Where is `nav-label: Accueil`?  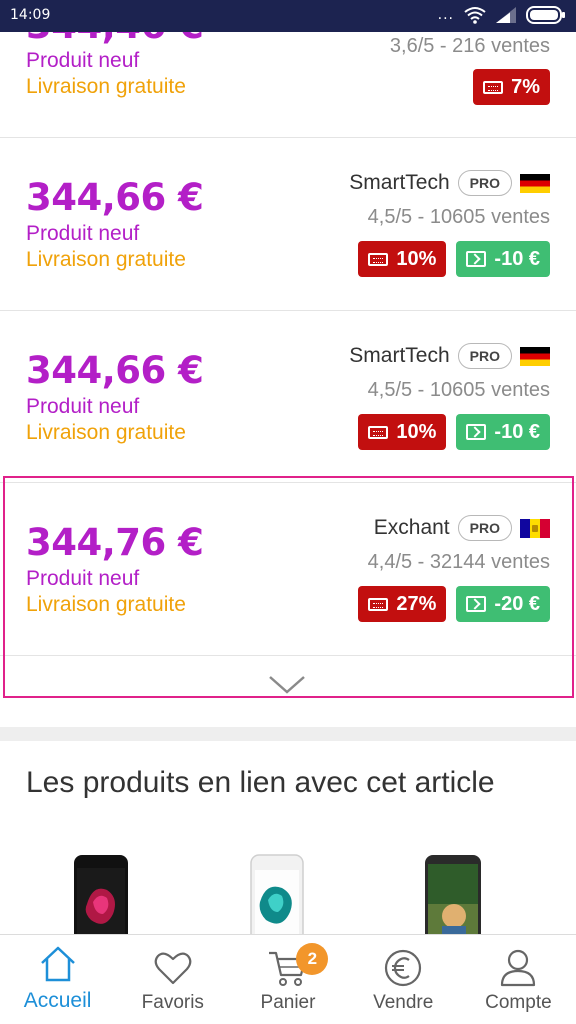
nav-label: Accueil is located at coordinates (57, 1000).